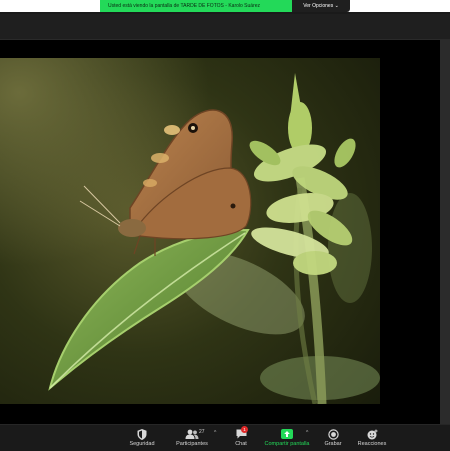 The width and height of the screenshot is (450, 451). Describe the element at coordinates (333, 444) in the screenshot. I see `record-label: Grabar` at that location.